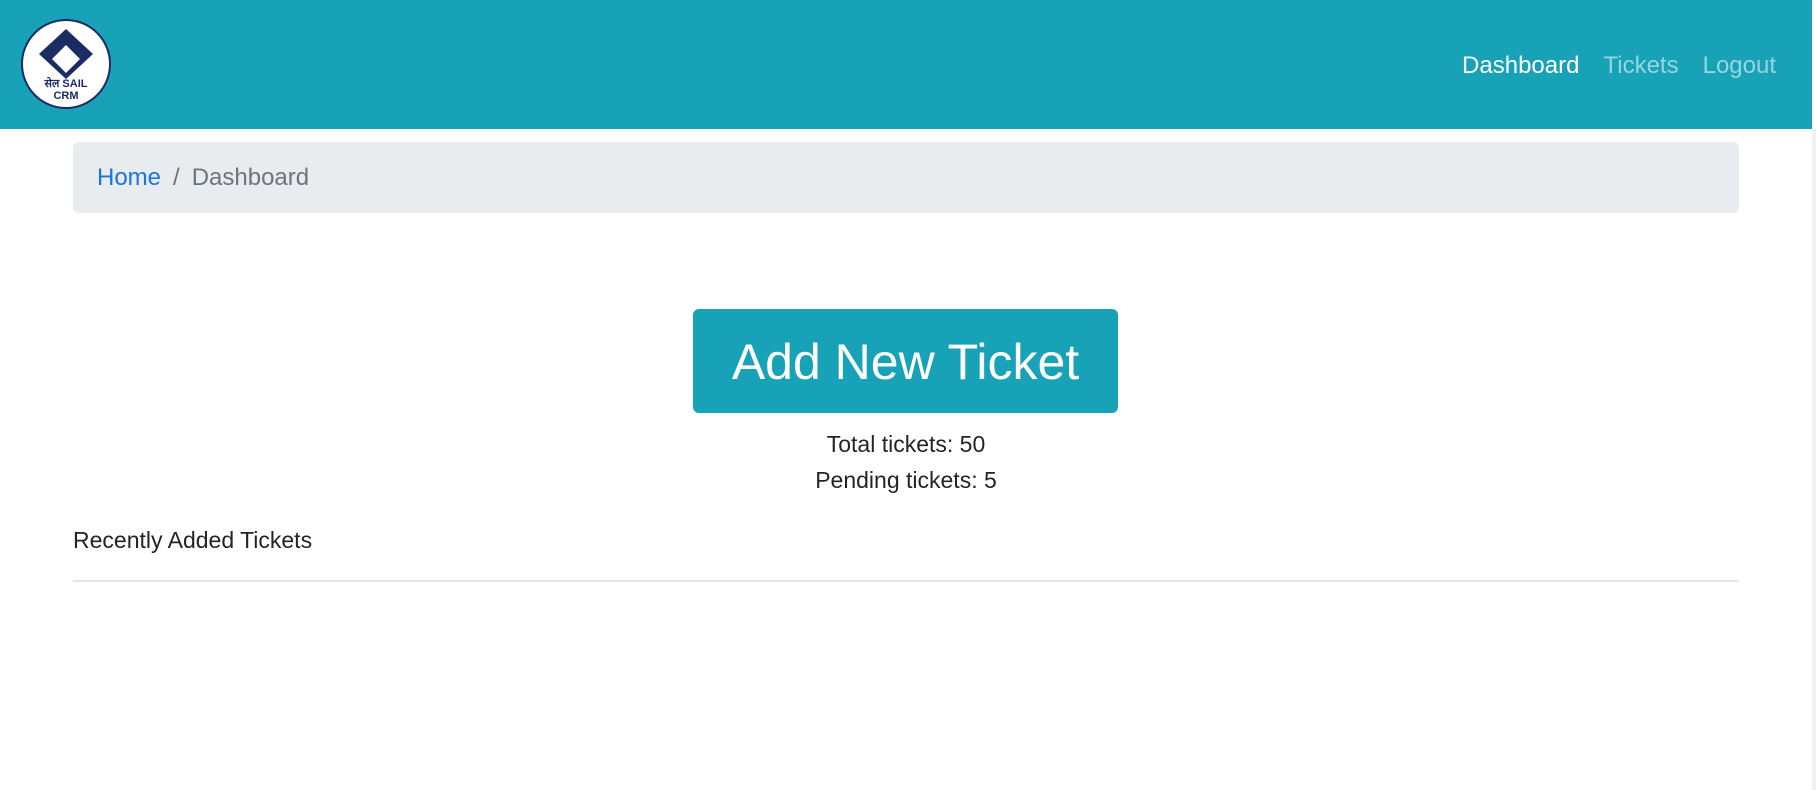 Image resolution: width=1816 pixels, height=790 pixels. I want to click on add-new-ticket-button: Add New Ticket, so click(905, 361).